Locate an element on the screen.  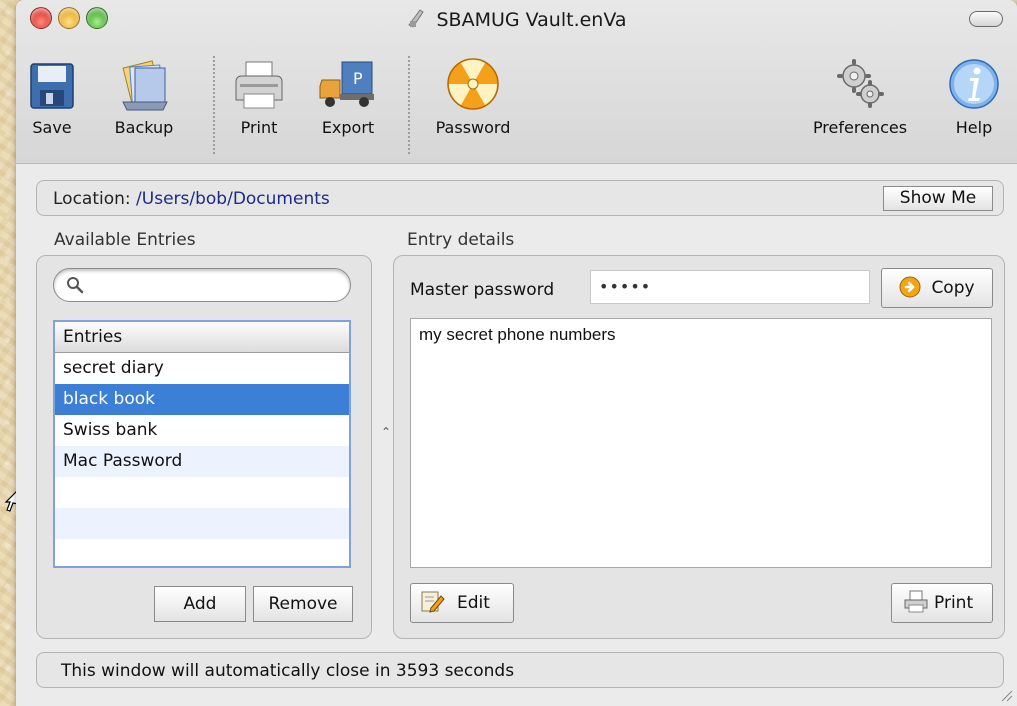
master-password-field: ••••• is located at coordinates (730, 287).